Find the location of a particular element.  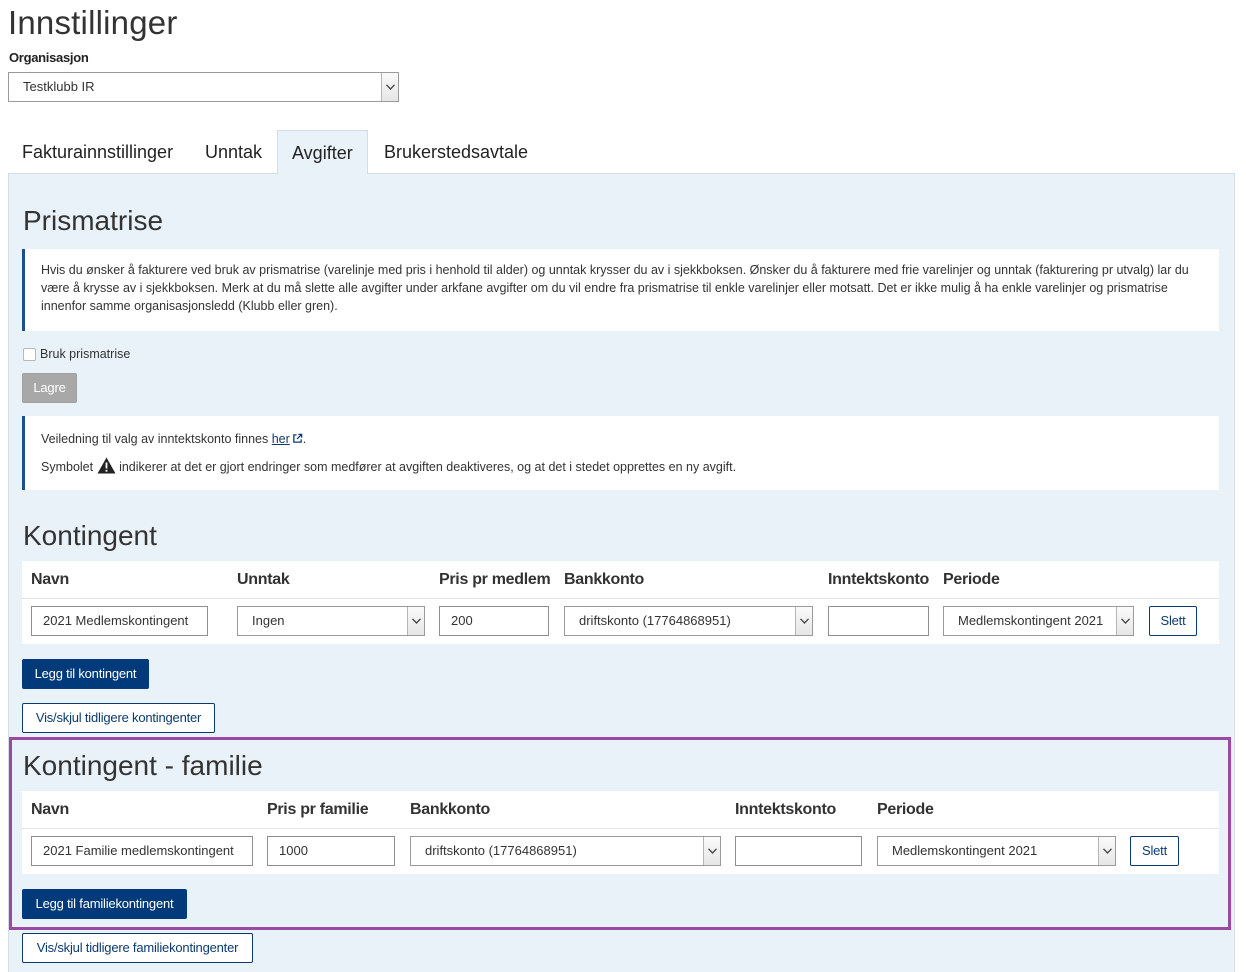

guide-text-1-end: . is located at coordinates (304, 439).